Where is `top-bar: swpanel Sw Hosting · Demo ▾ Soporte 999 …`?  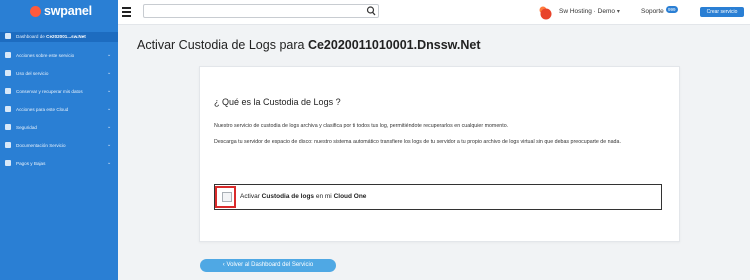
top-bar: swpanel Sw Hosting · Demo ▾ Soporte 999 … is located at coordinates (375, 12).